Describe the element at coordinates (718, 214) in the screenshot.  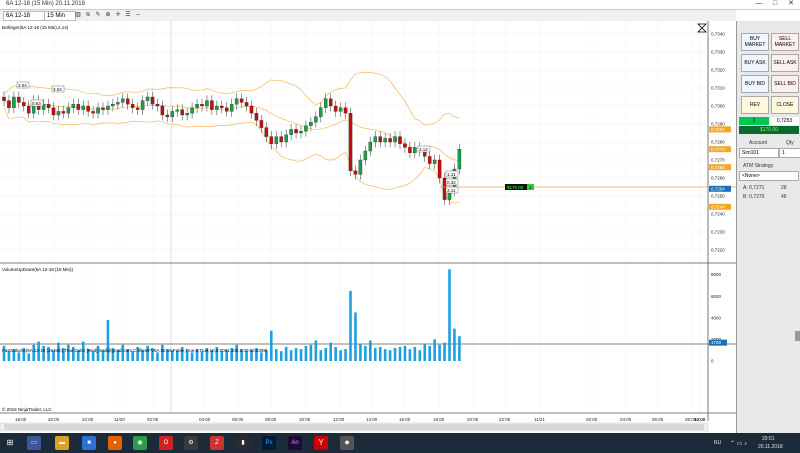
I see `price-tick-label: 0,7240` at that location.